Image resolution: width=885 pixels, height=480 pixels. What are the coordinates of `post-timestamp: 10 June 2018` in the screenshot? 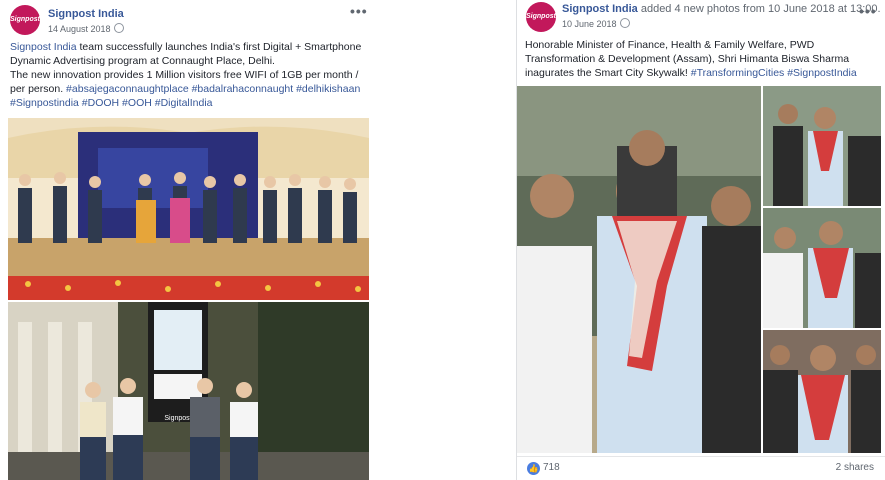 It's located at (596, 23).